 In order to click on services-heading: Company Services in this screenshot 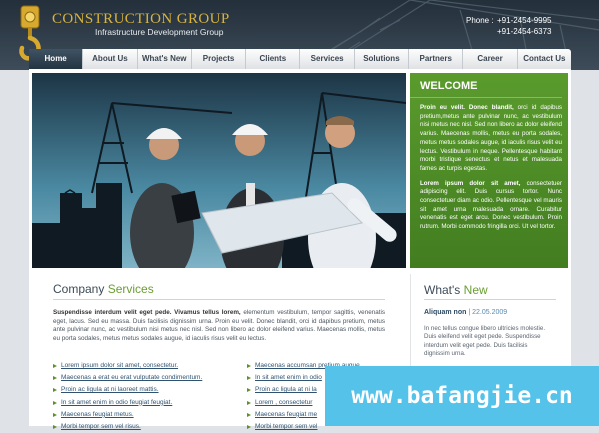, I will do `click(103, 289)`.